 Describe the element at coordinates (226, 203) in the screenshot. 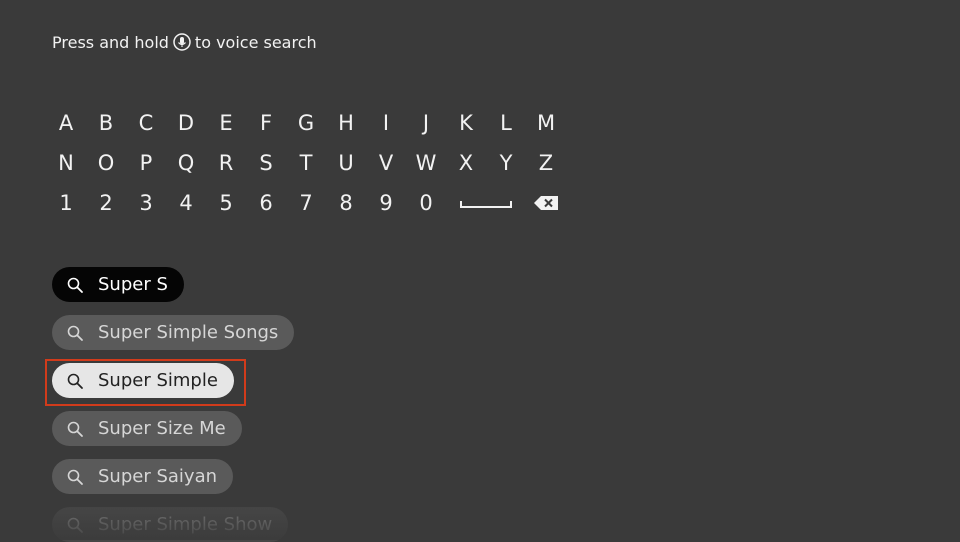

I see `key-5: 5` at that location.